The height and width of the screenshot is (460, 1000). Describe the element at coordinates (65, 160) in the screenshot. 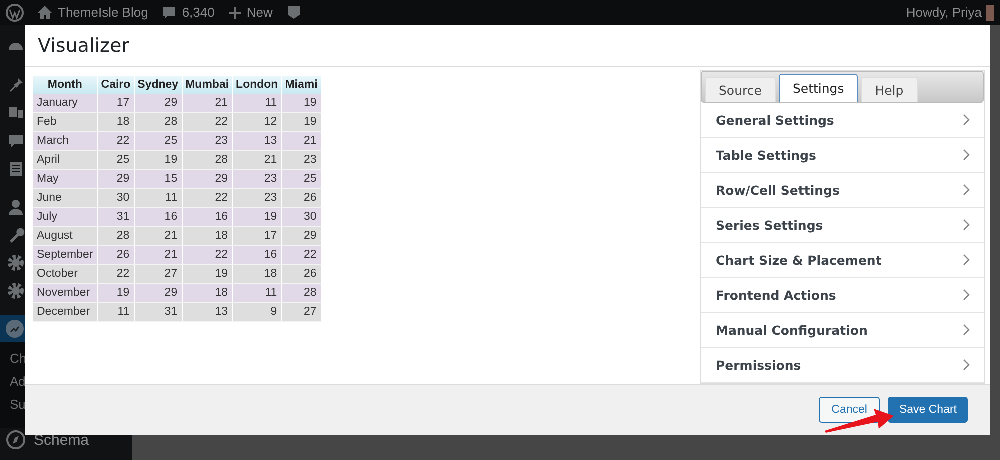

I see `table-cell: April` at that location.